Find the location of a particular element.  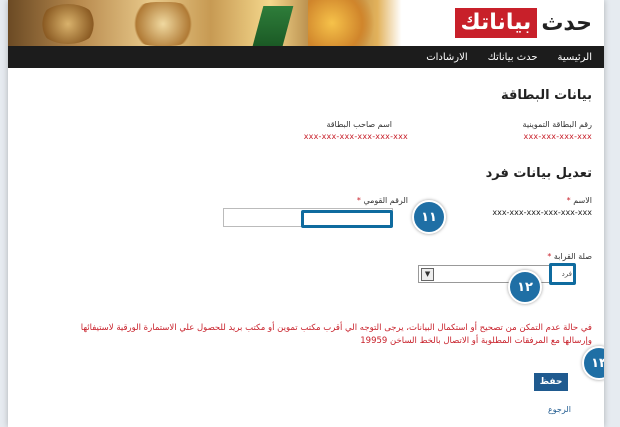

name-label-text: الاسم is located at coordinates (582, 200).